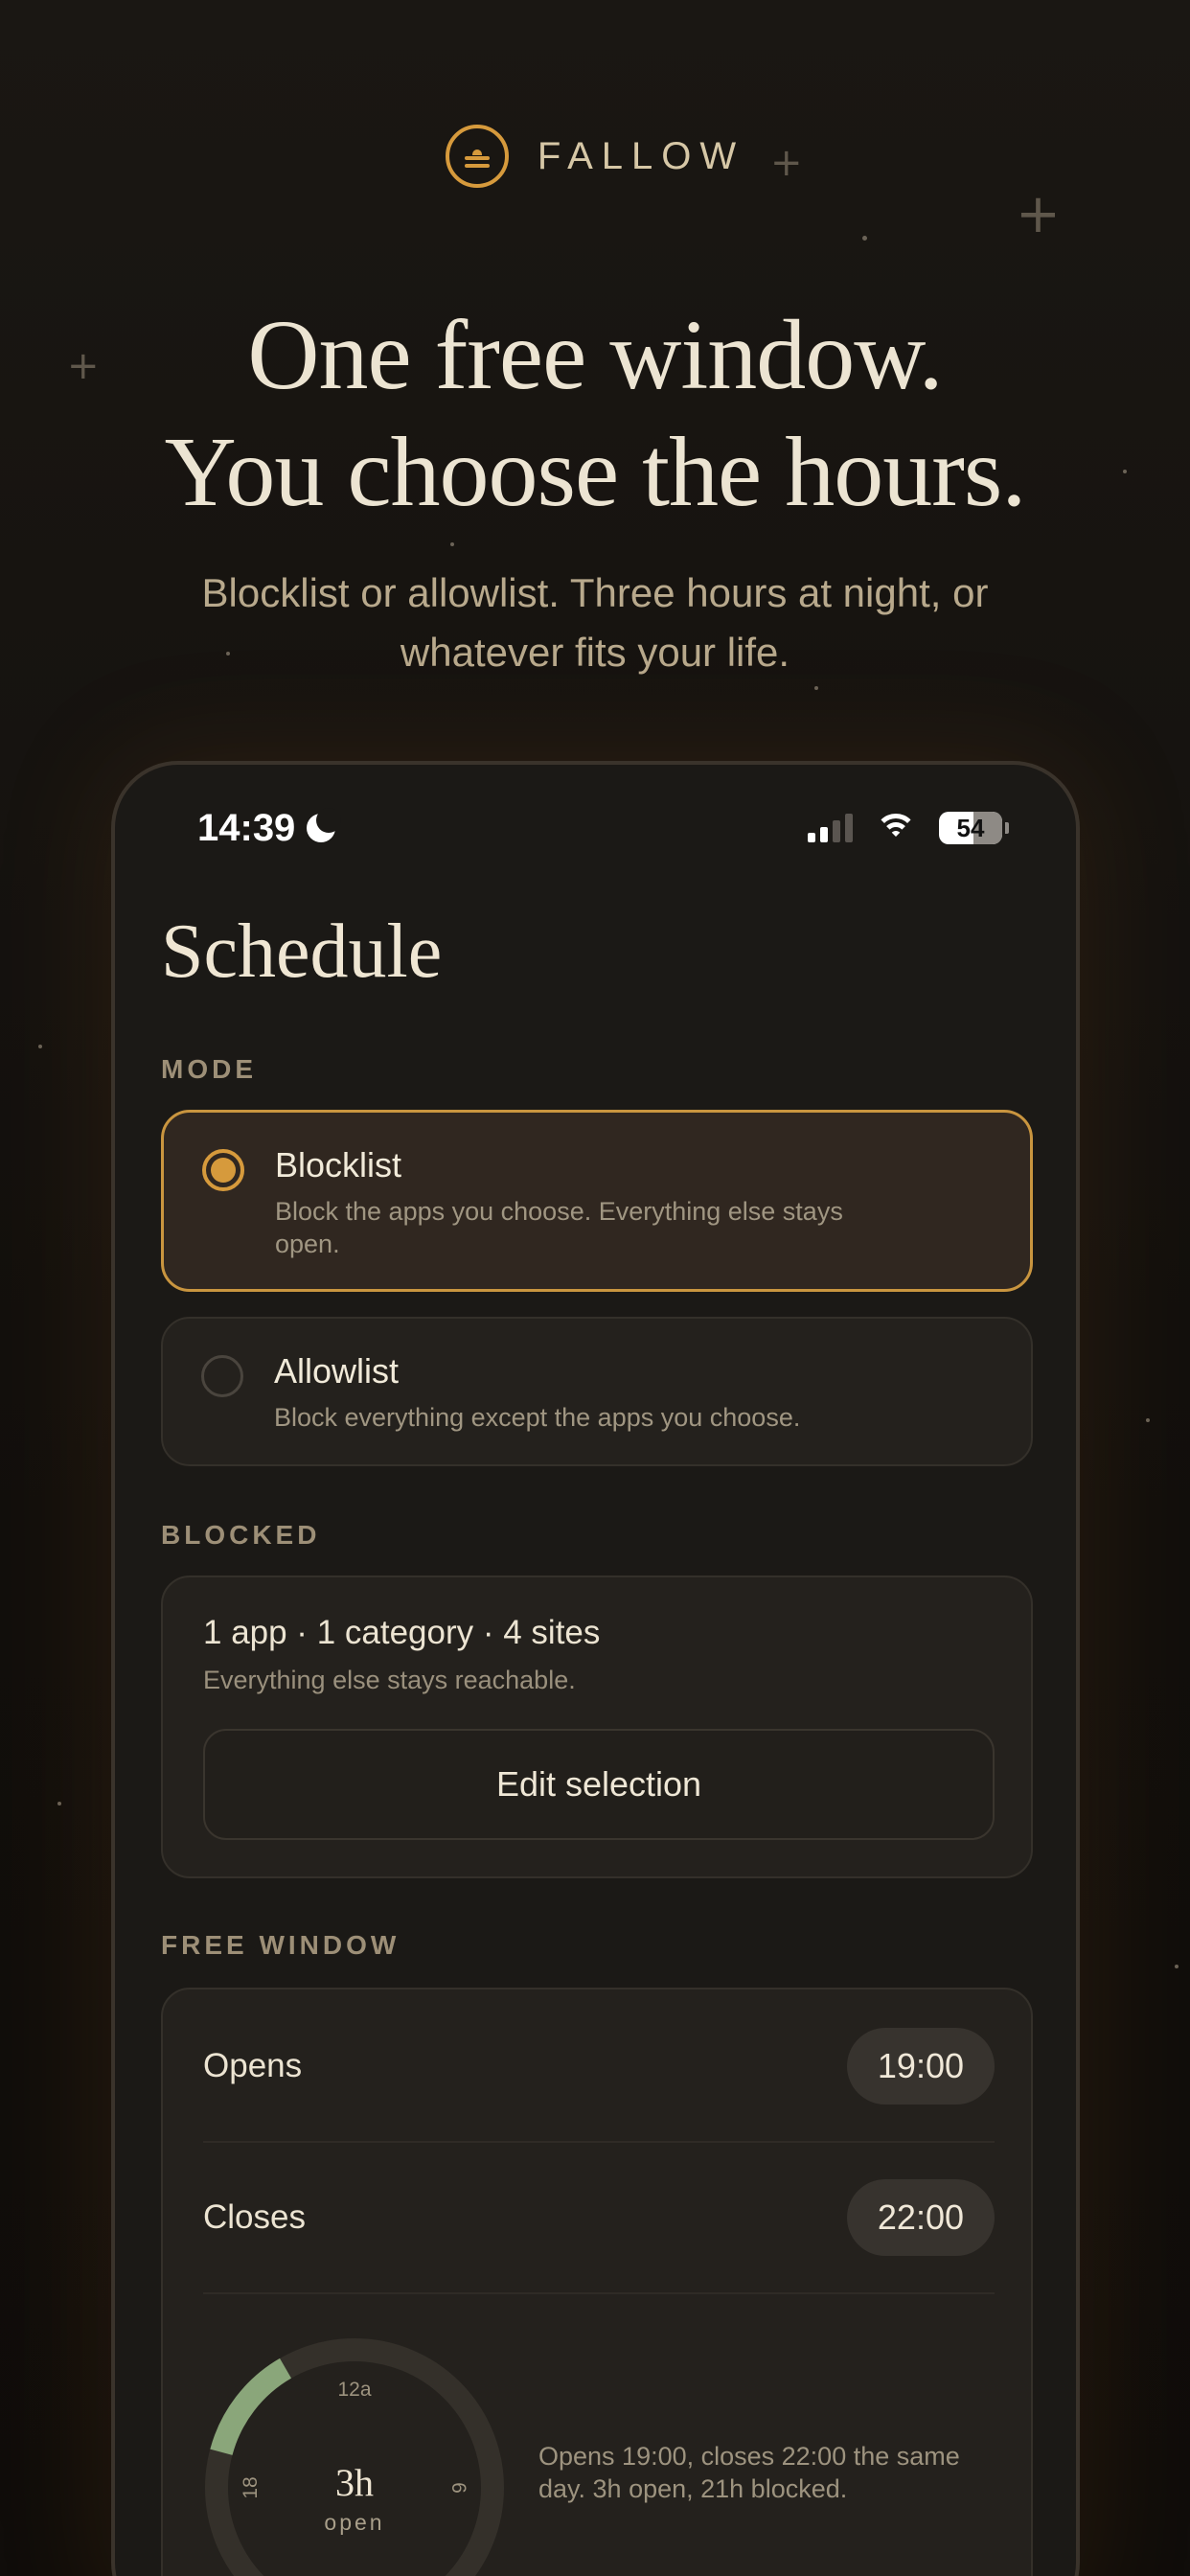 This screenshot has height=2576, width=1190. Describe the element at coordinates (355, 2457) in the screenshot. I see `free-window-dial: 12a 18 6 12p 3h open` at that location.